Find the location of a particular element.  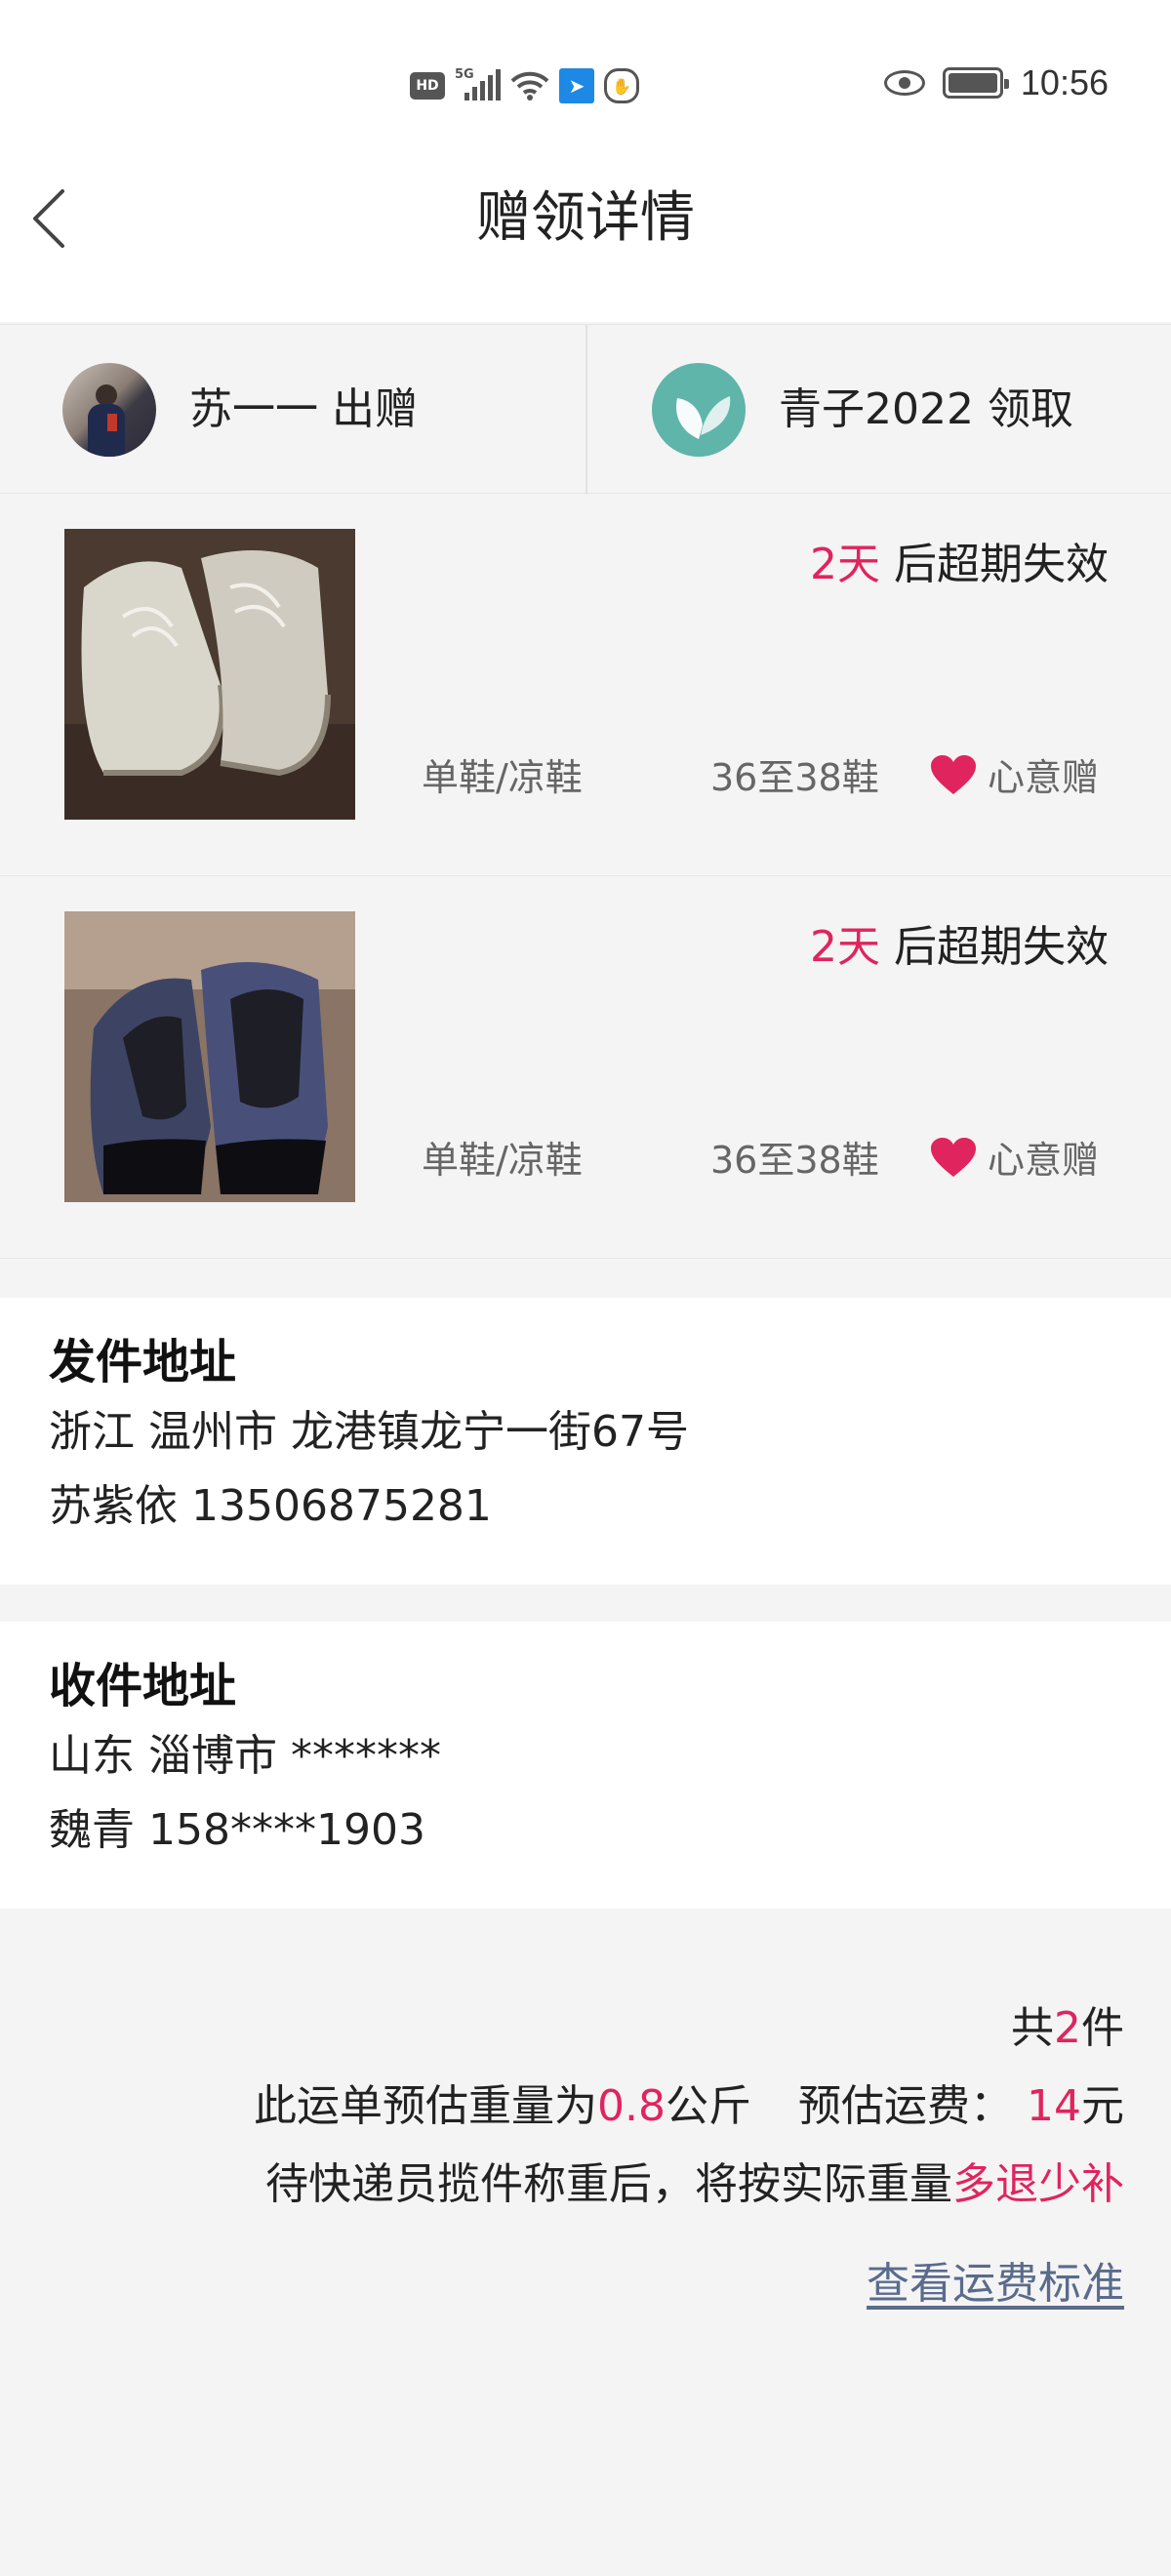

receiver-avatar is located at coordinates (699, 410).